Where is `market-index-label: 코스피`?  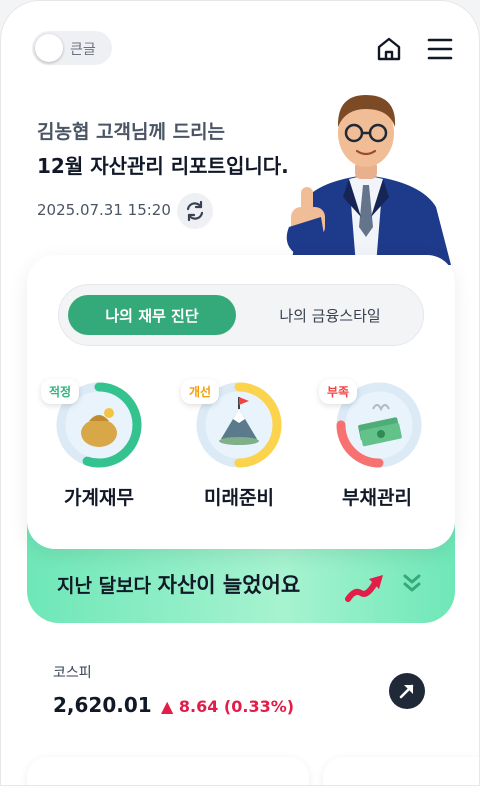 market-index-label: 코스피 is located at coordinates (72, 673).